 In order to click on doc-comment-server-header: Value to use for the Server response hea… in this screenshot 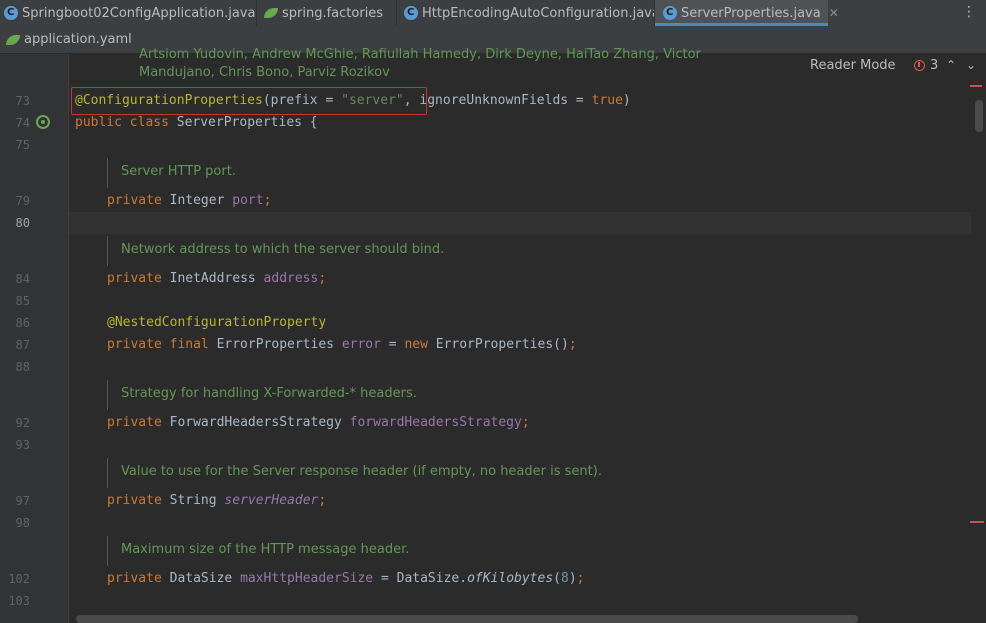, I will do `click(354, 473)`.